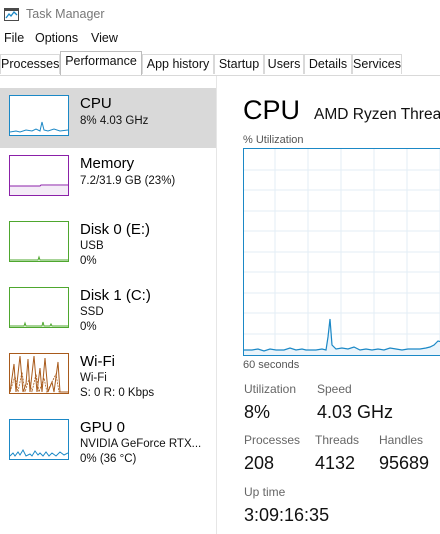 This screenshot has width=440, height=534. I want to click on tab-performance: Performance, so click(101, 63).